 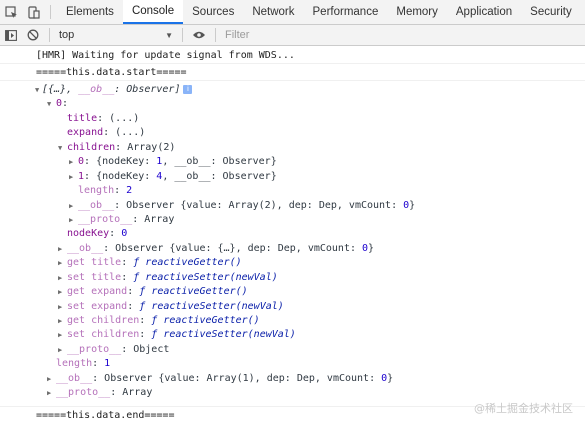 I want to click on property-key: set title, so click(x=94, y=277).